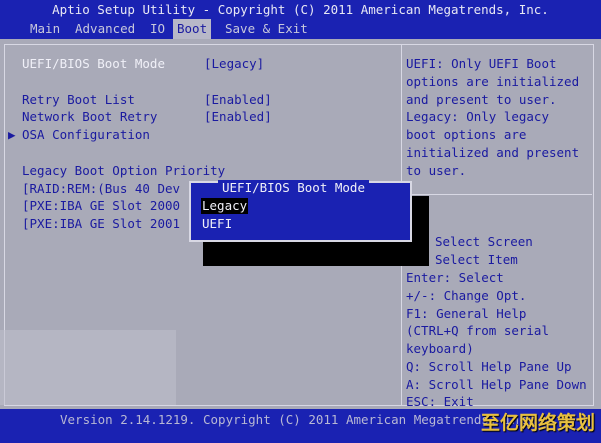 This screenshot has height=443, width=601. What do you see at coordinates (440, 348) in the screenshot?
I see `key-hint: keyboard)` at bounding box center [440, 348].